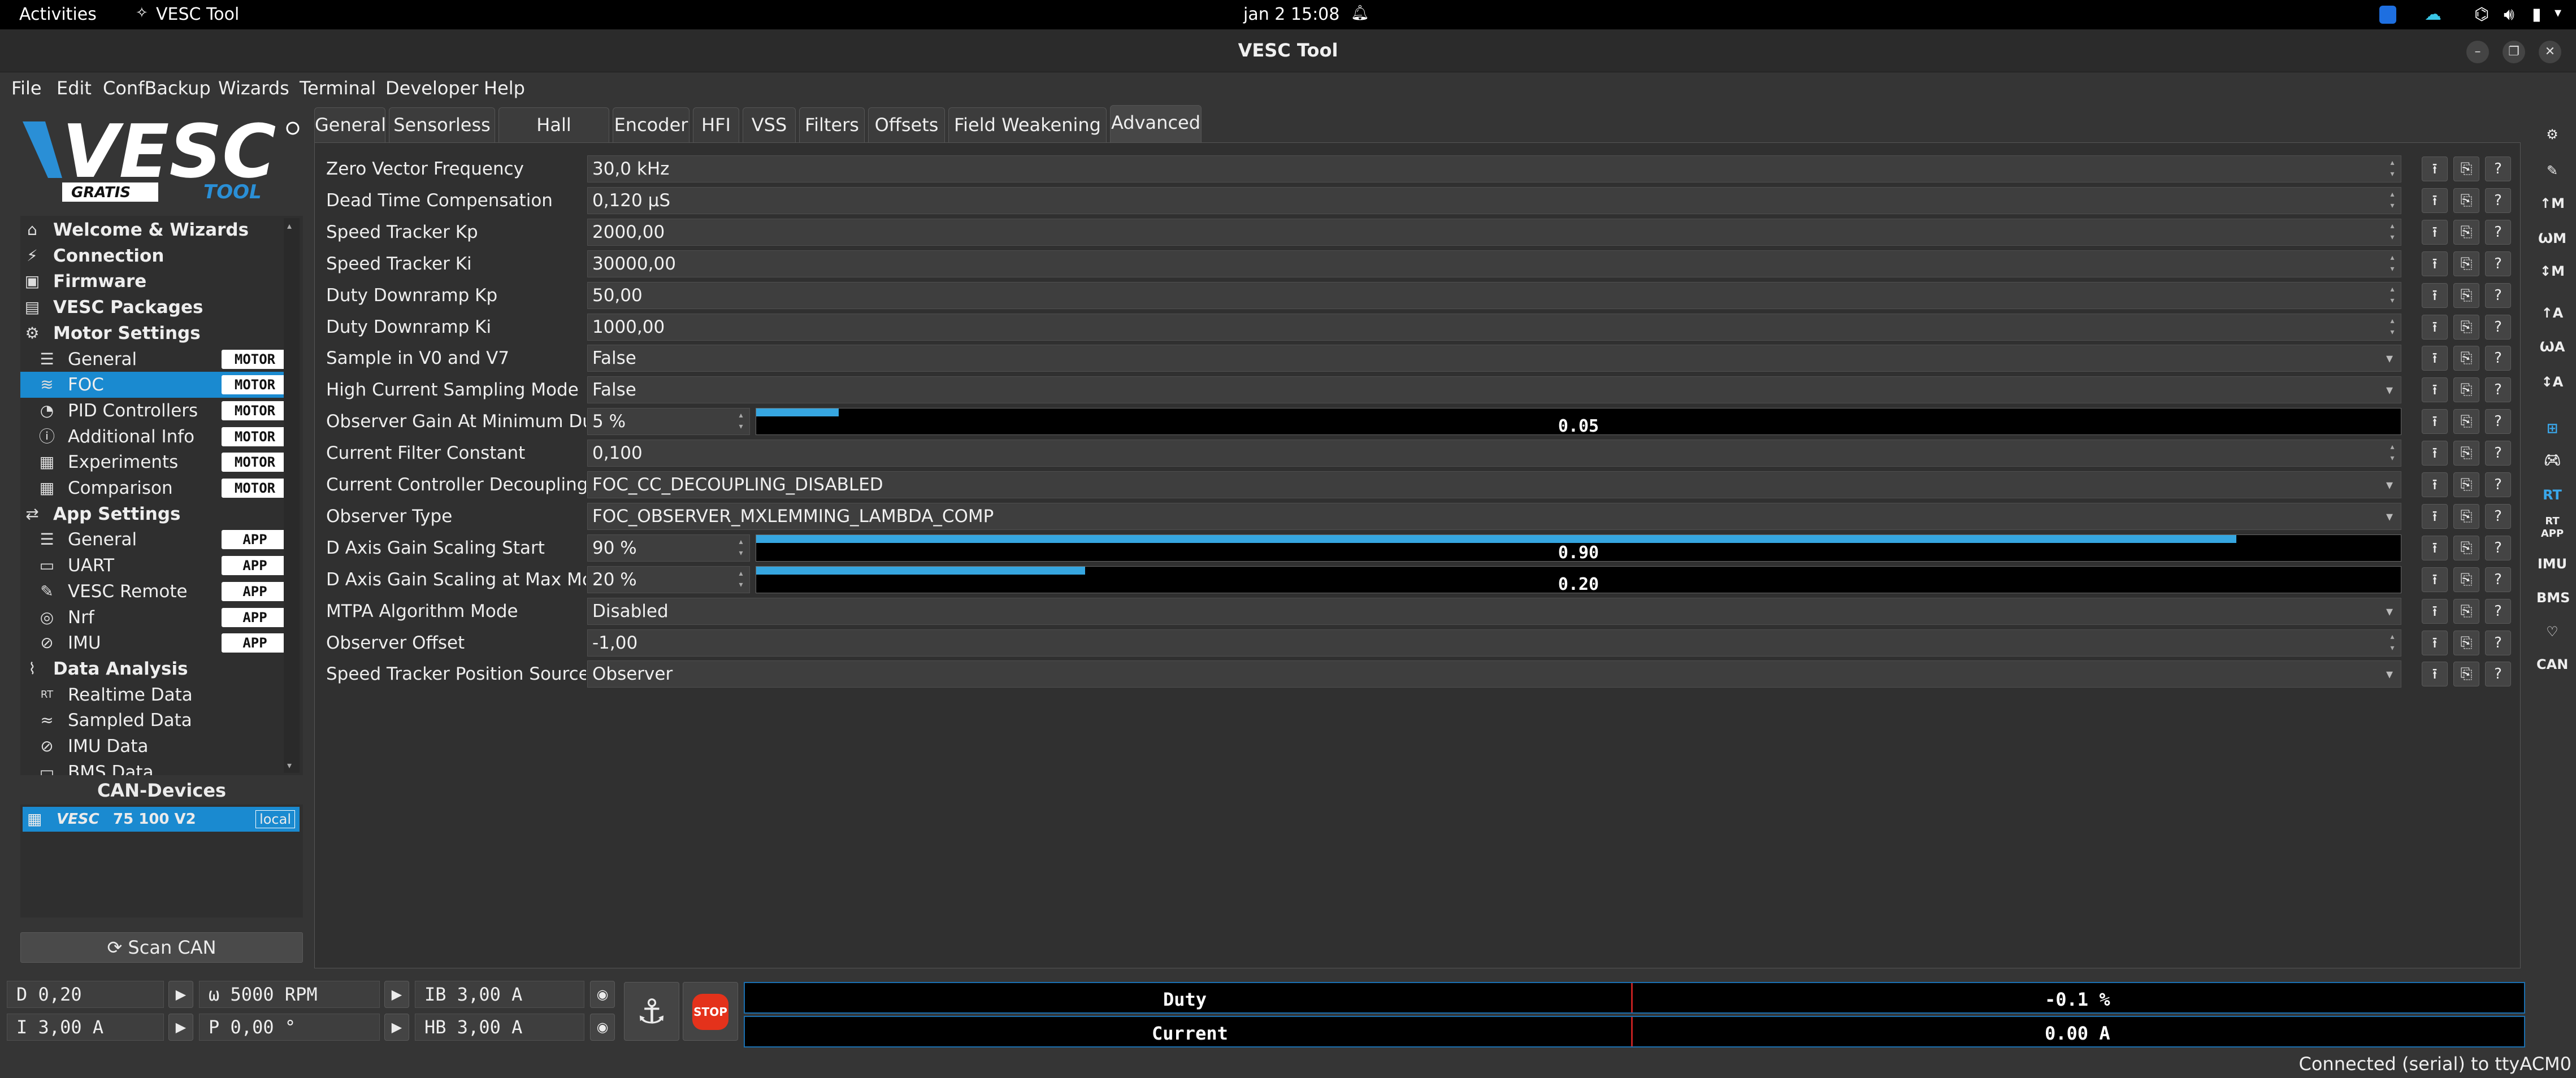  I want to click on brake-current-input: IB 3,00 A, so click(499, 995).